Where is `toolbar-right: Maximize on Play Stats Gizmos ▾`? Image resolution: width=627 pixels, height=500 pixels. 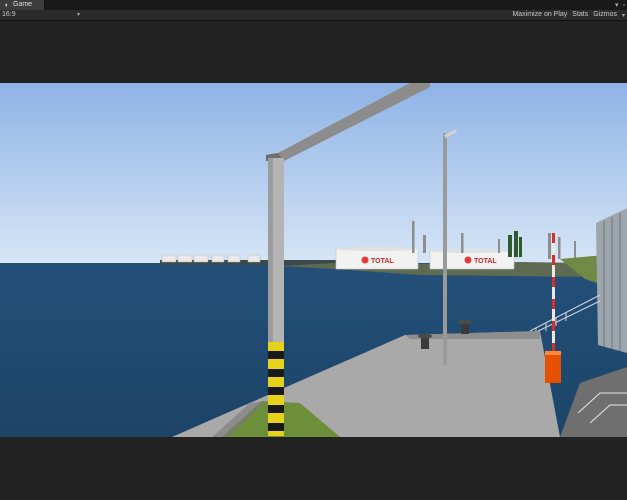 toolbar-right: Maximize on Play Stats Gizmos ▾ is located at coordinates (568, 15).